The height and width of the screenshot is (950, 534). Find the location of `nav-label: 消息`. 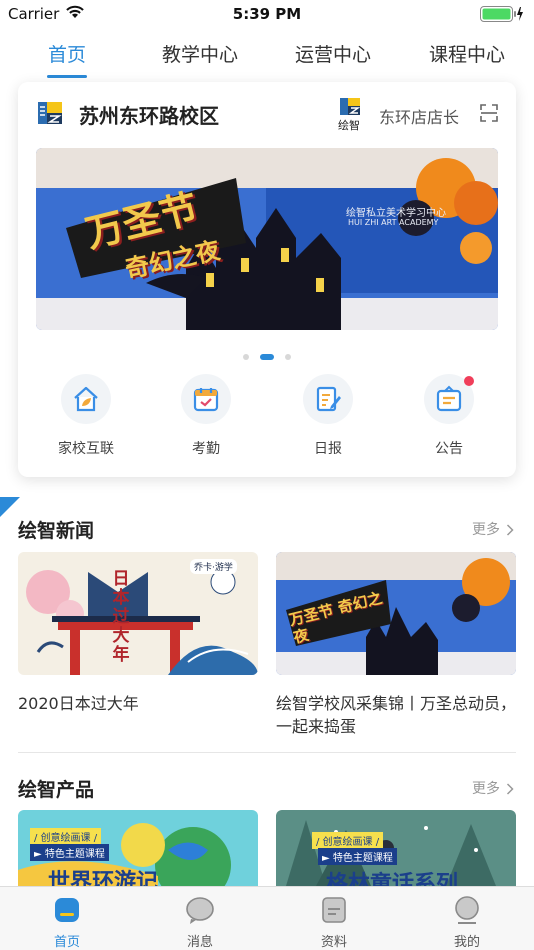

nav-label: 消息 is located at coordinates (199, 942).